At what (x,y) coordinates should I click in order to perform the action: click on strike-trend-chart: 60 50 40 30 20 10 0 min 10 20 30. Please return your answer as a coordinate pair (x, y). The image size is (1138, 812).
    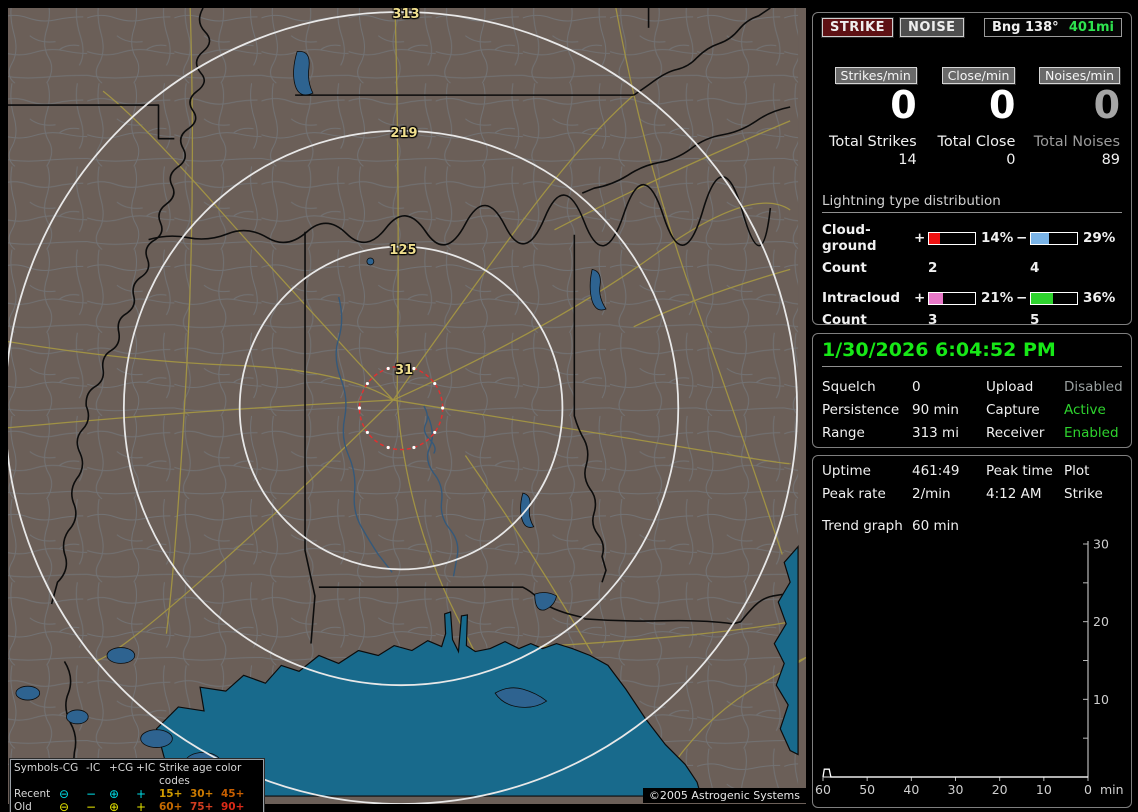
    Looking at the image, I should click on (969, 667).